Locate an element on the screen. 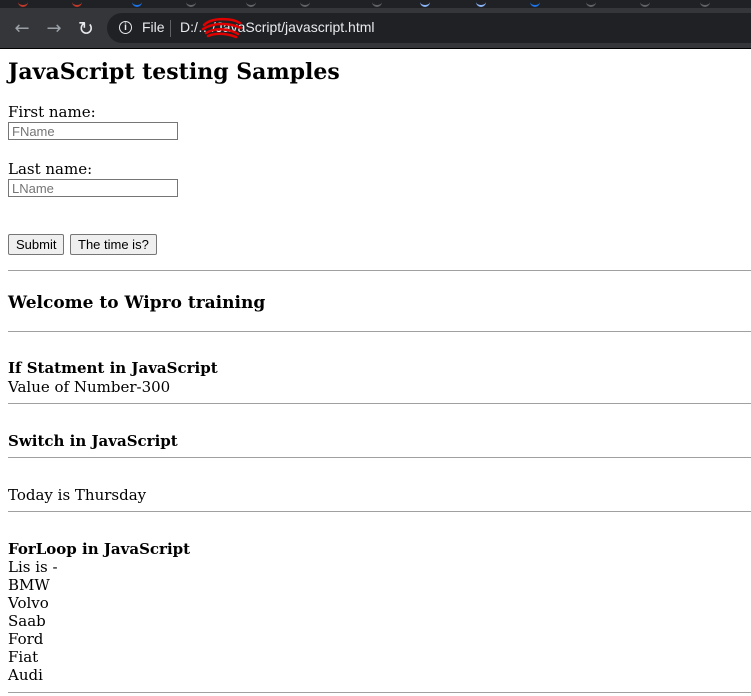  redaction-scribble is located at coordinates (222, 28).